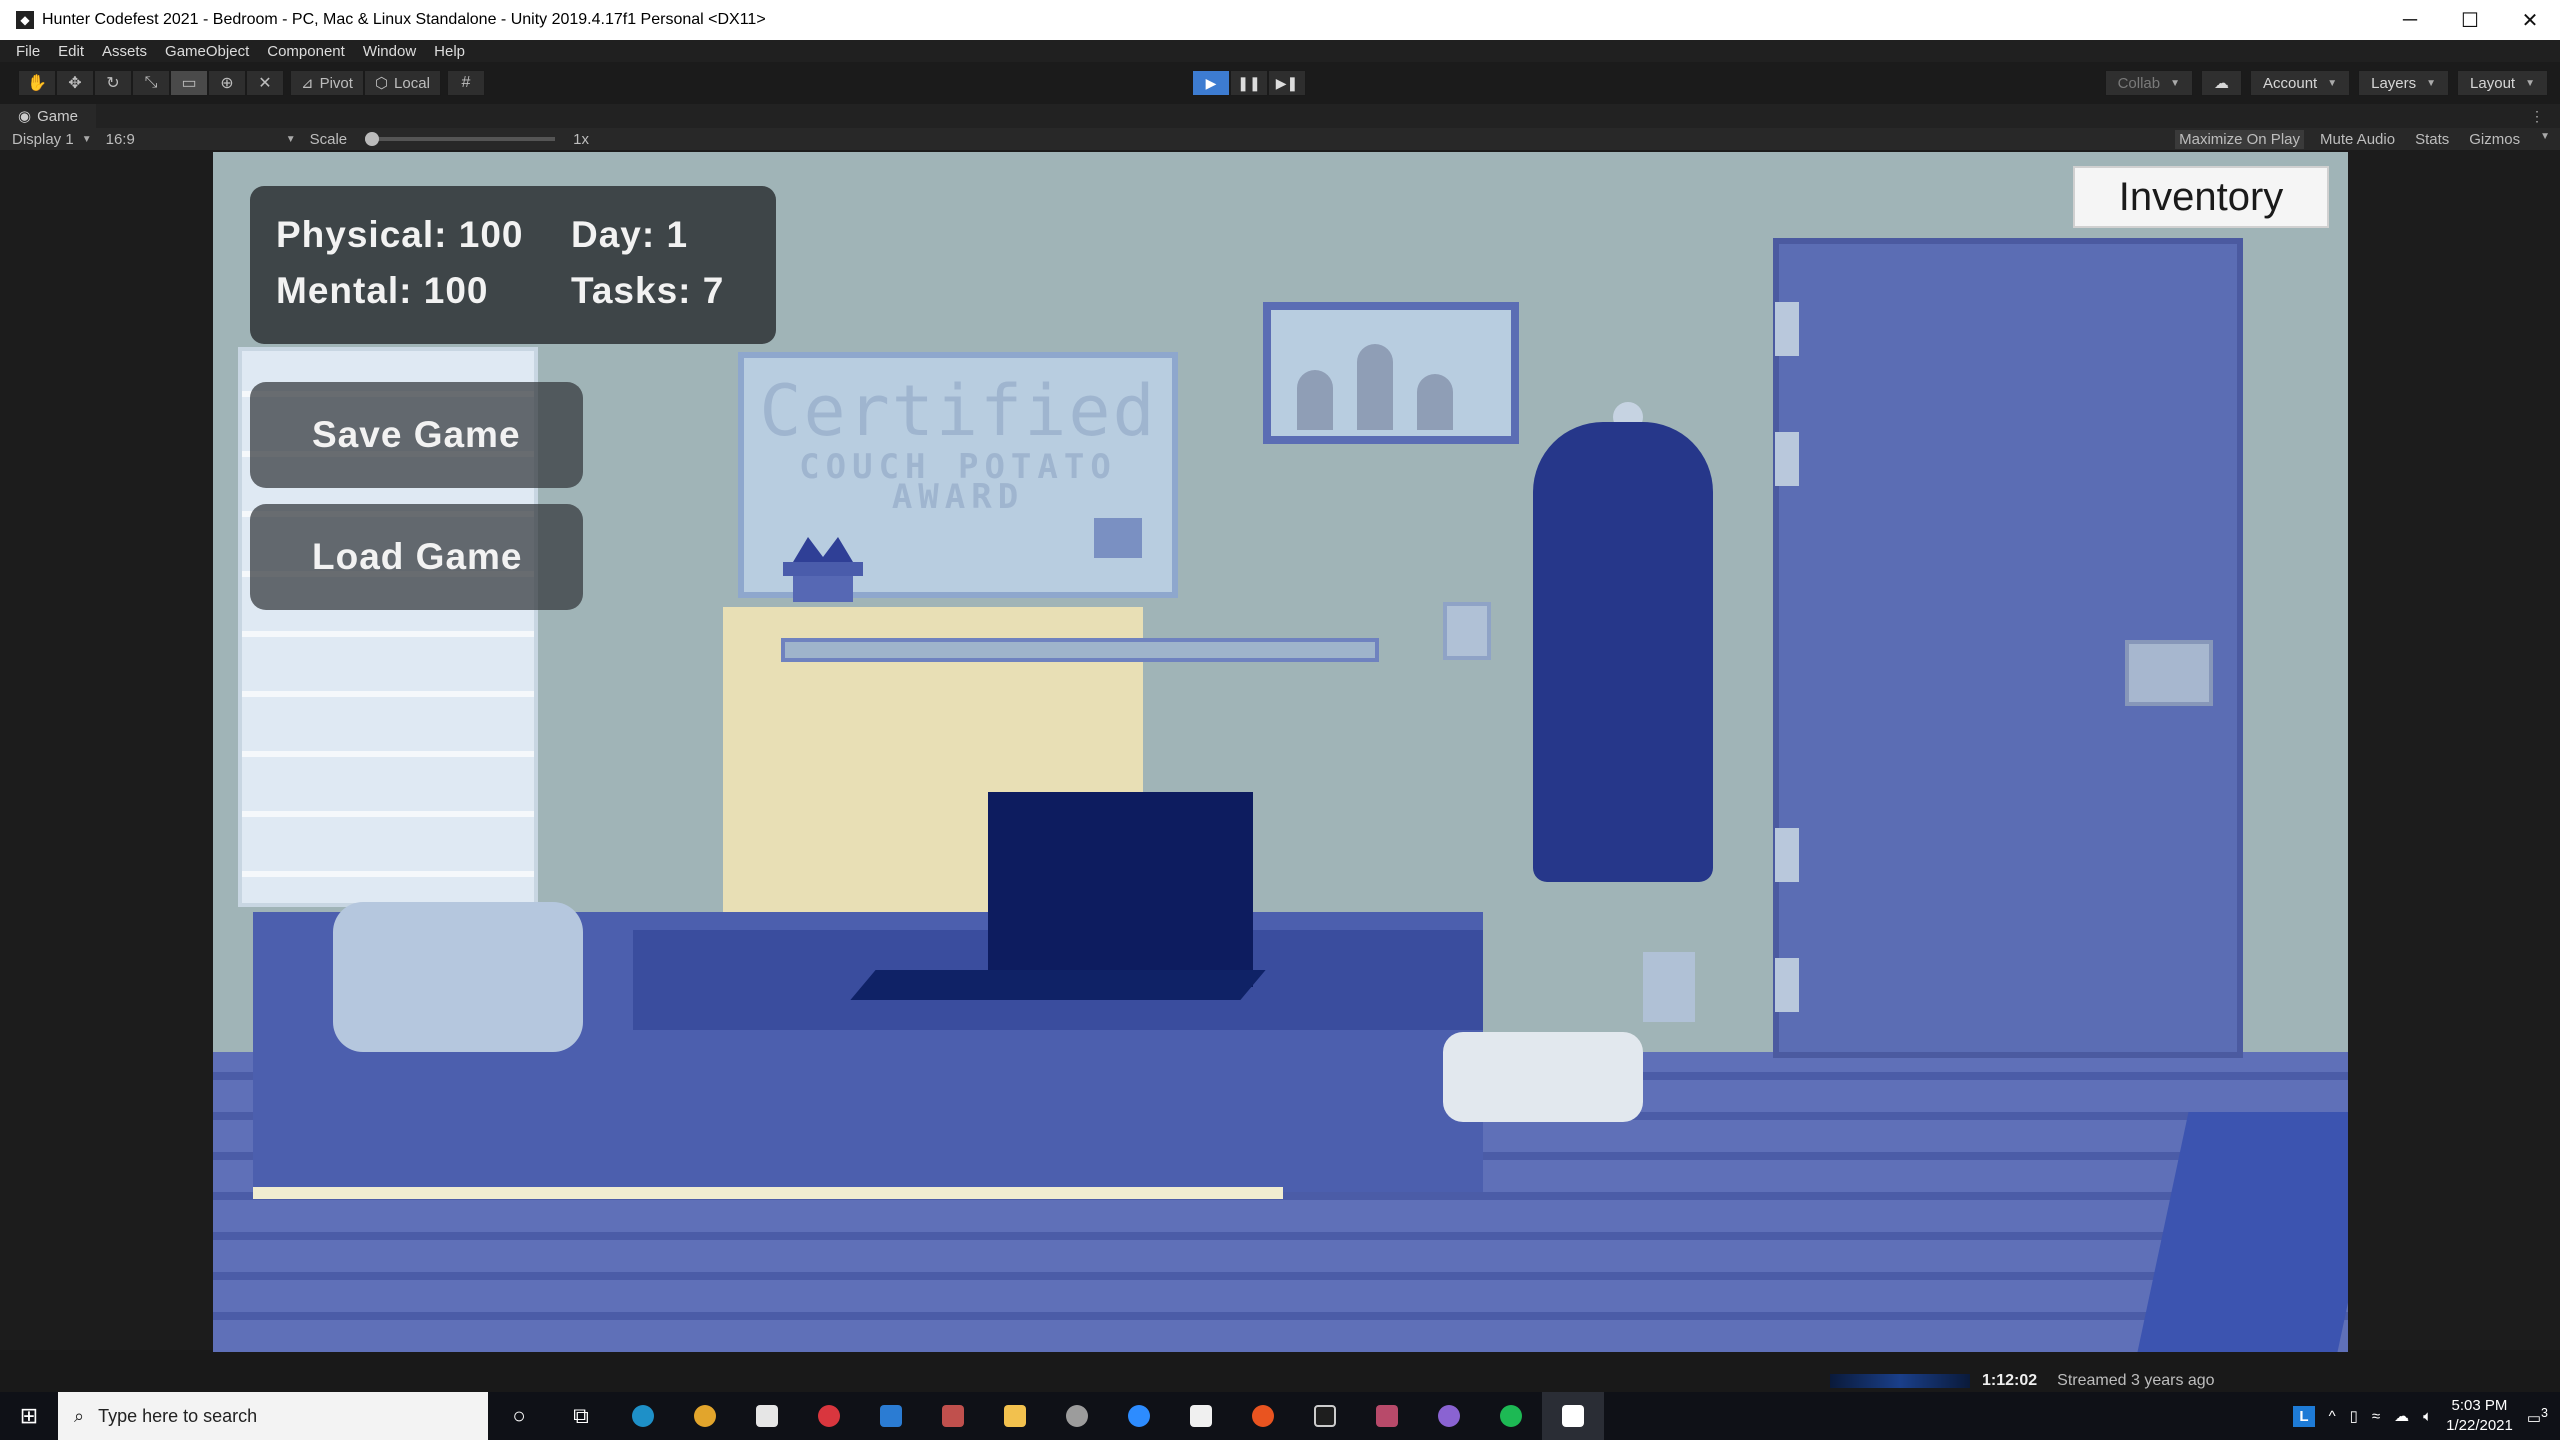 The width and height of the screenshot is (2560, 1440). Describe the element at coordinates (416, 557) in the screenshot. I see `load-game-button: Load Game` at that location.